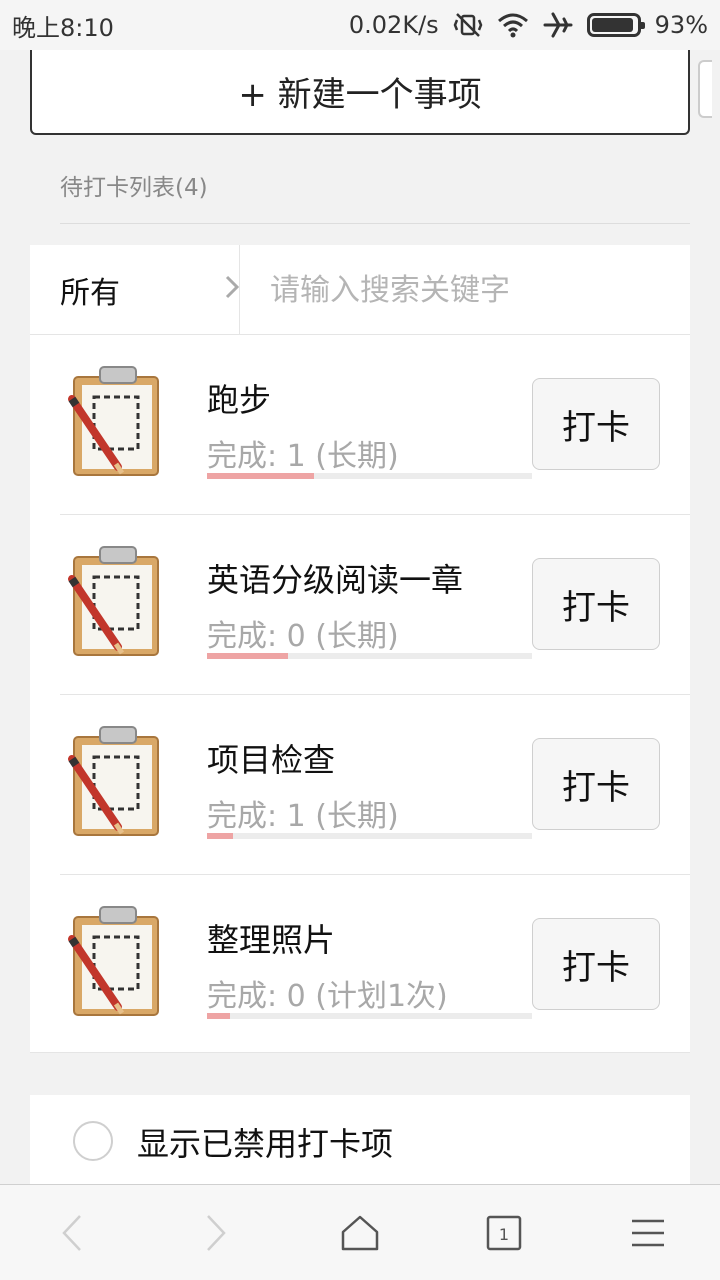 Image resolution: width=720 pixels, height=1280 pixels. I want to click on side-panel-handle, so click(705, 89).